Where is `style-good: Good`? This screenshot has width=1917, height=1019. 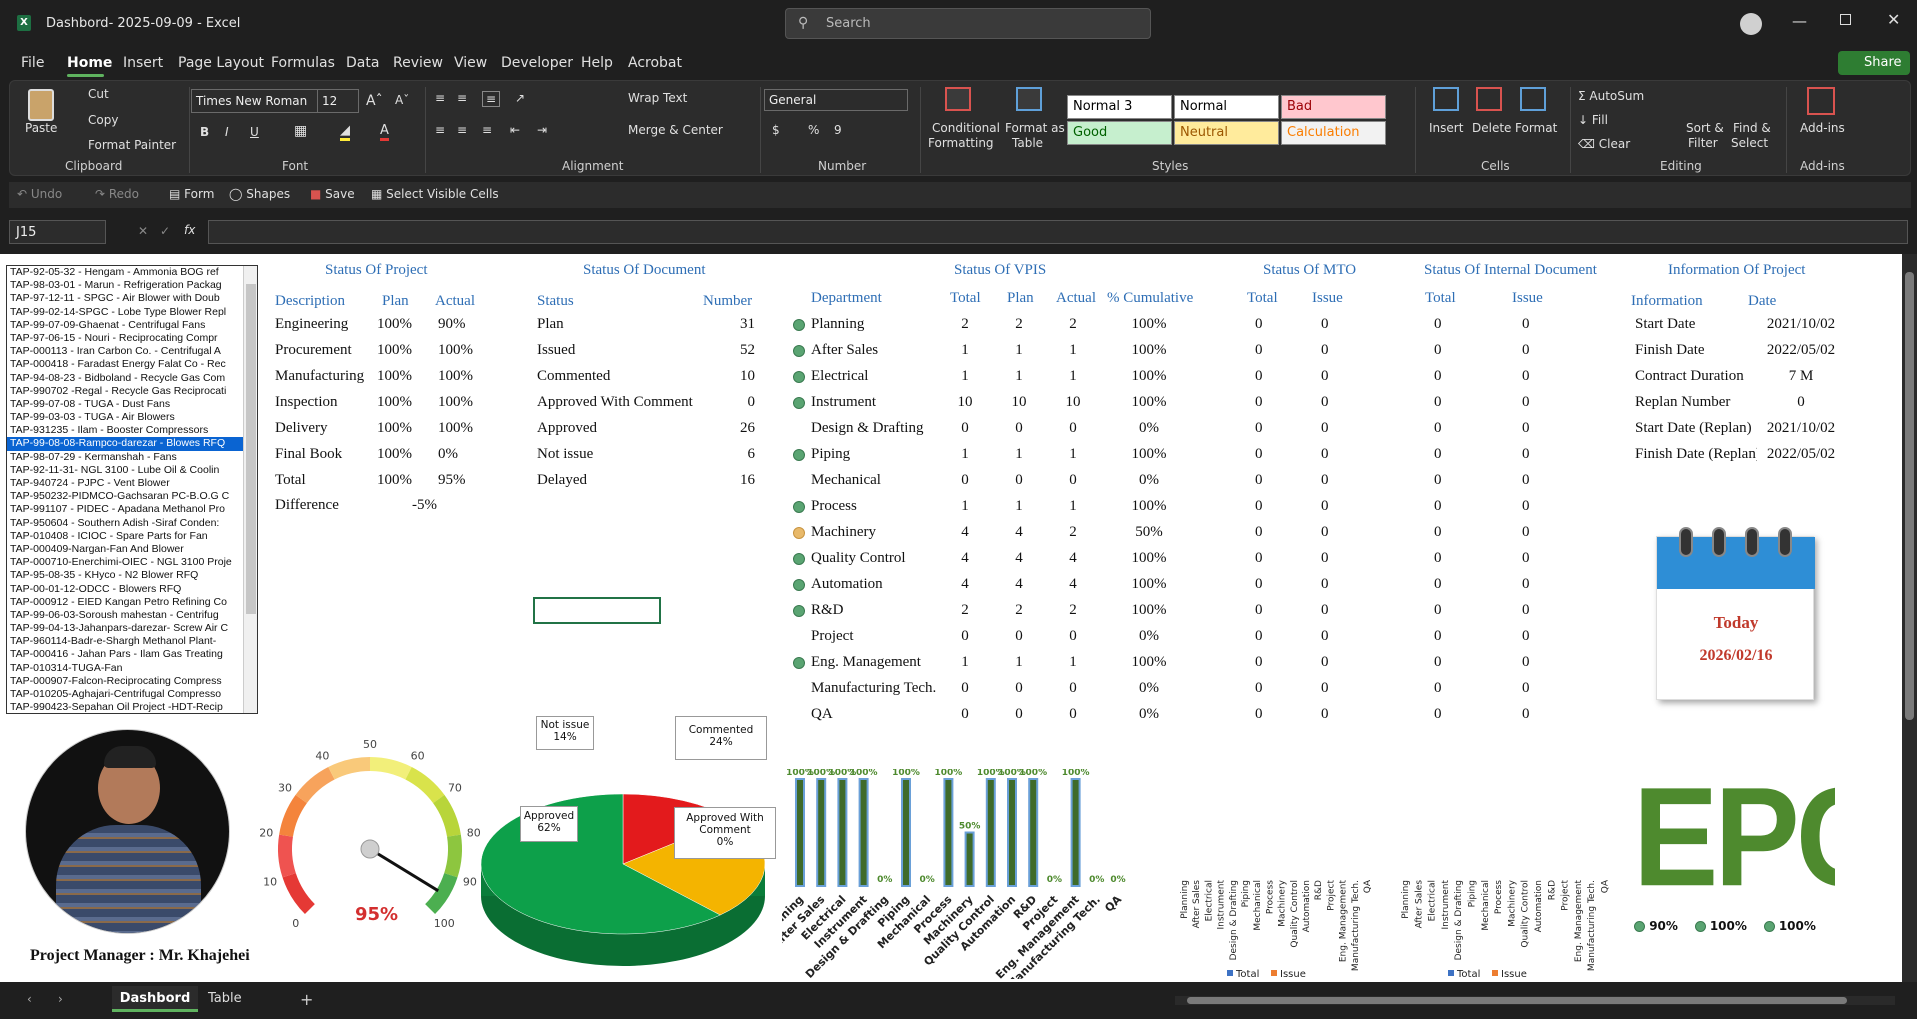
style-good: Good is located at coordinates (1119, 133).